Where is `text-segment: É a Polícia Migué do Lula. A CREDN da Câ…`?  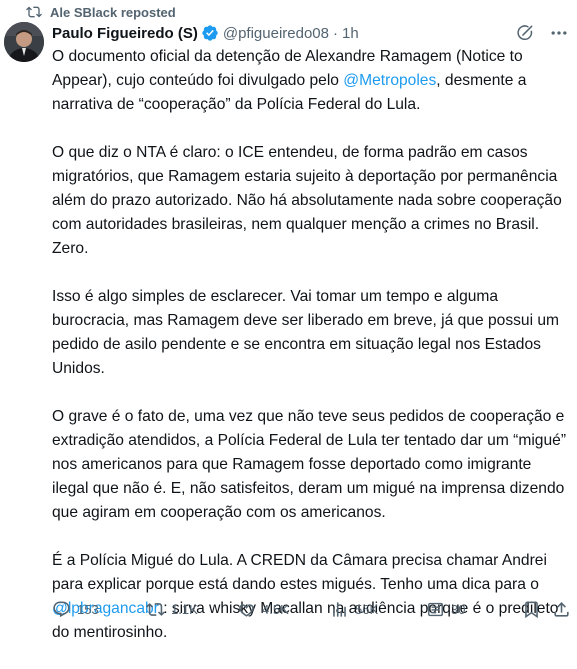
text-segment: É a Polícia Migué do Lula. A CREDN da Câ… is located at coordinates (299, 572).